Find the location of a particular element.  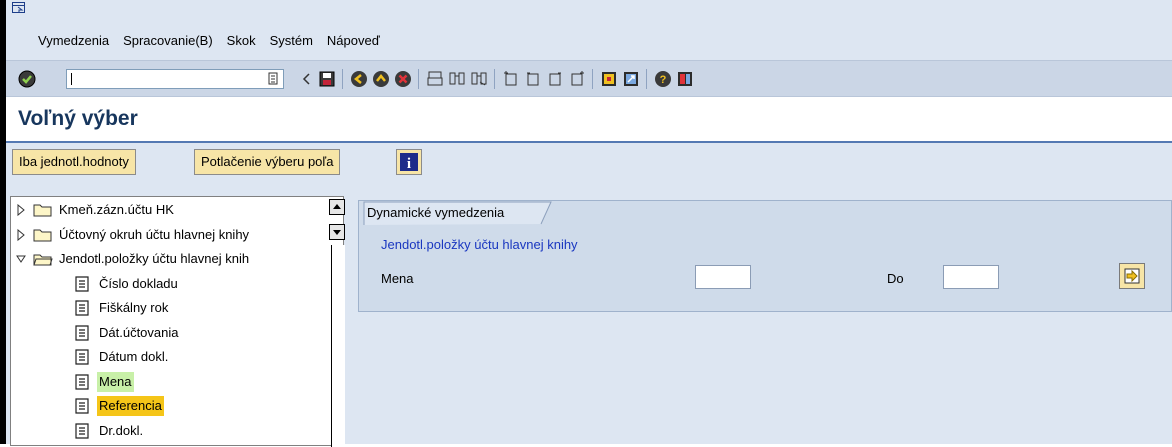

print-icon is located at coordinates (435, 79).